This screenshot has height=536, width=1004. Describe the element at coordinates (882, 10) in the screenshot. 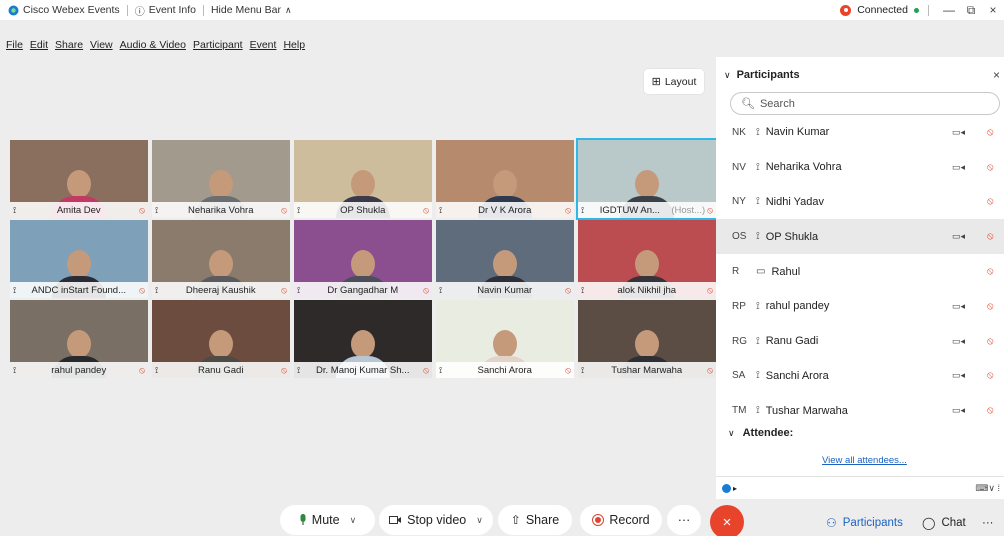

I see `connection-status: Connected` at that location.